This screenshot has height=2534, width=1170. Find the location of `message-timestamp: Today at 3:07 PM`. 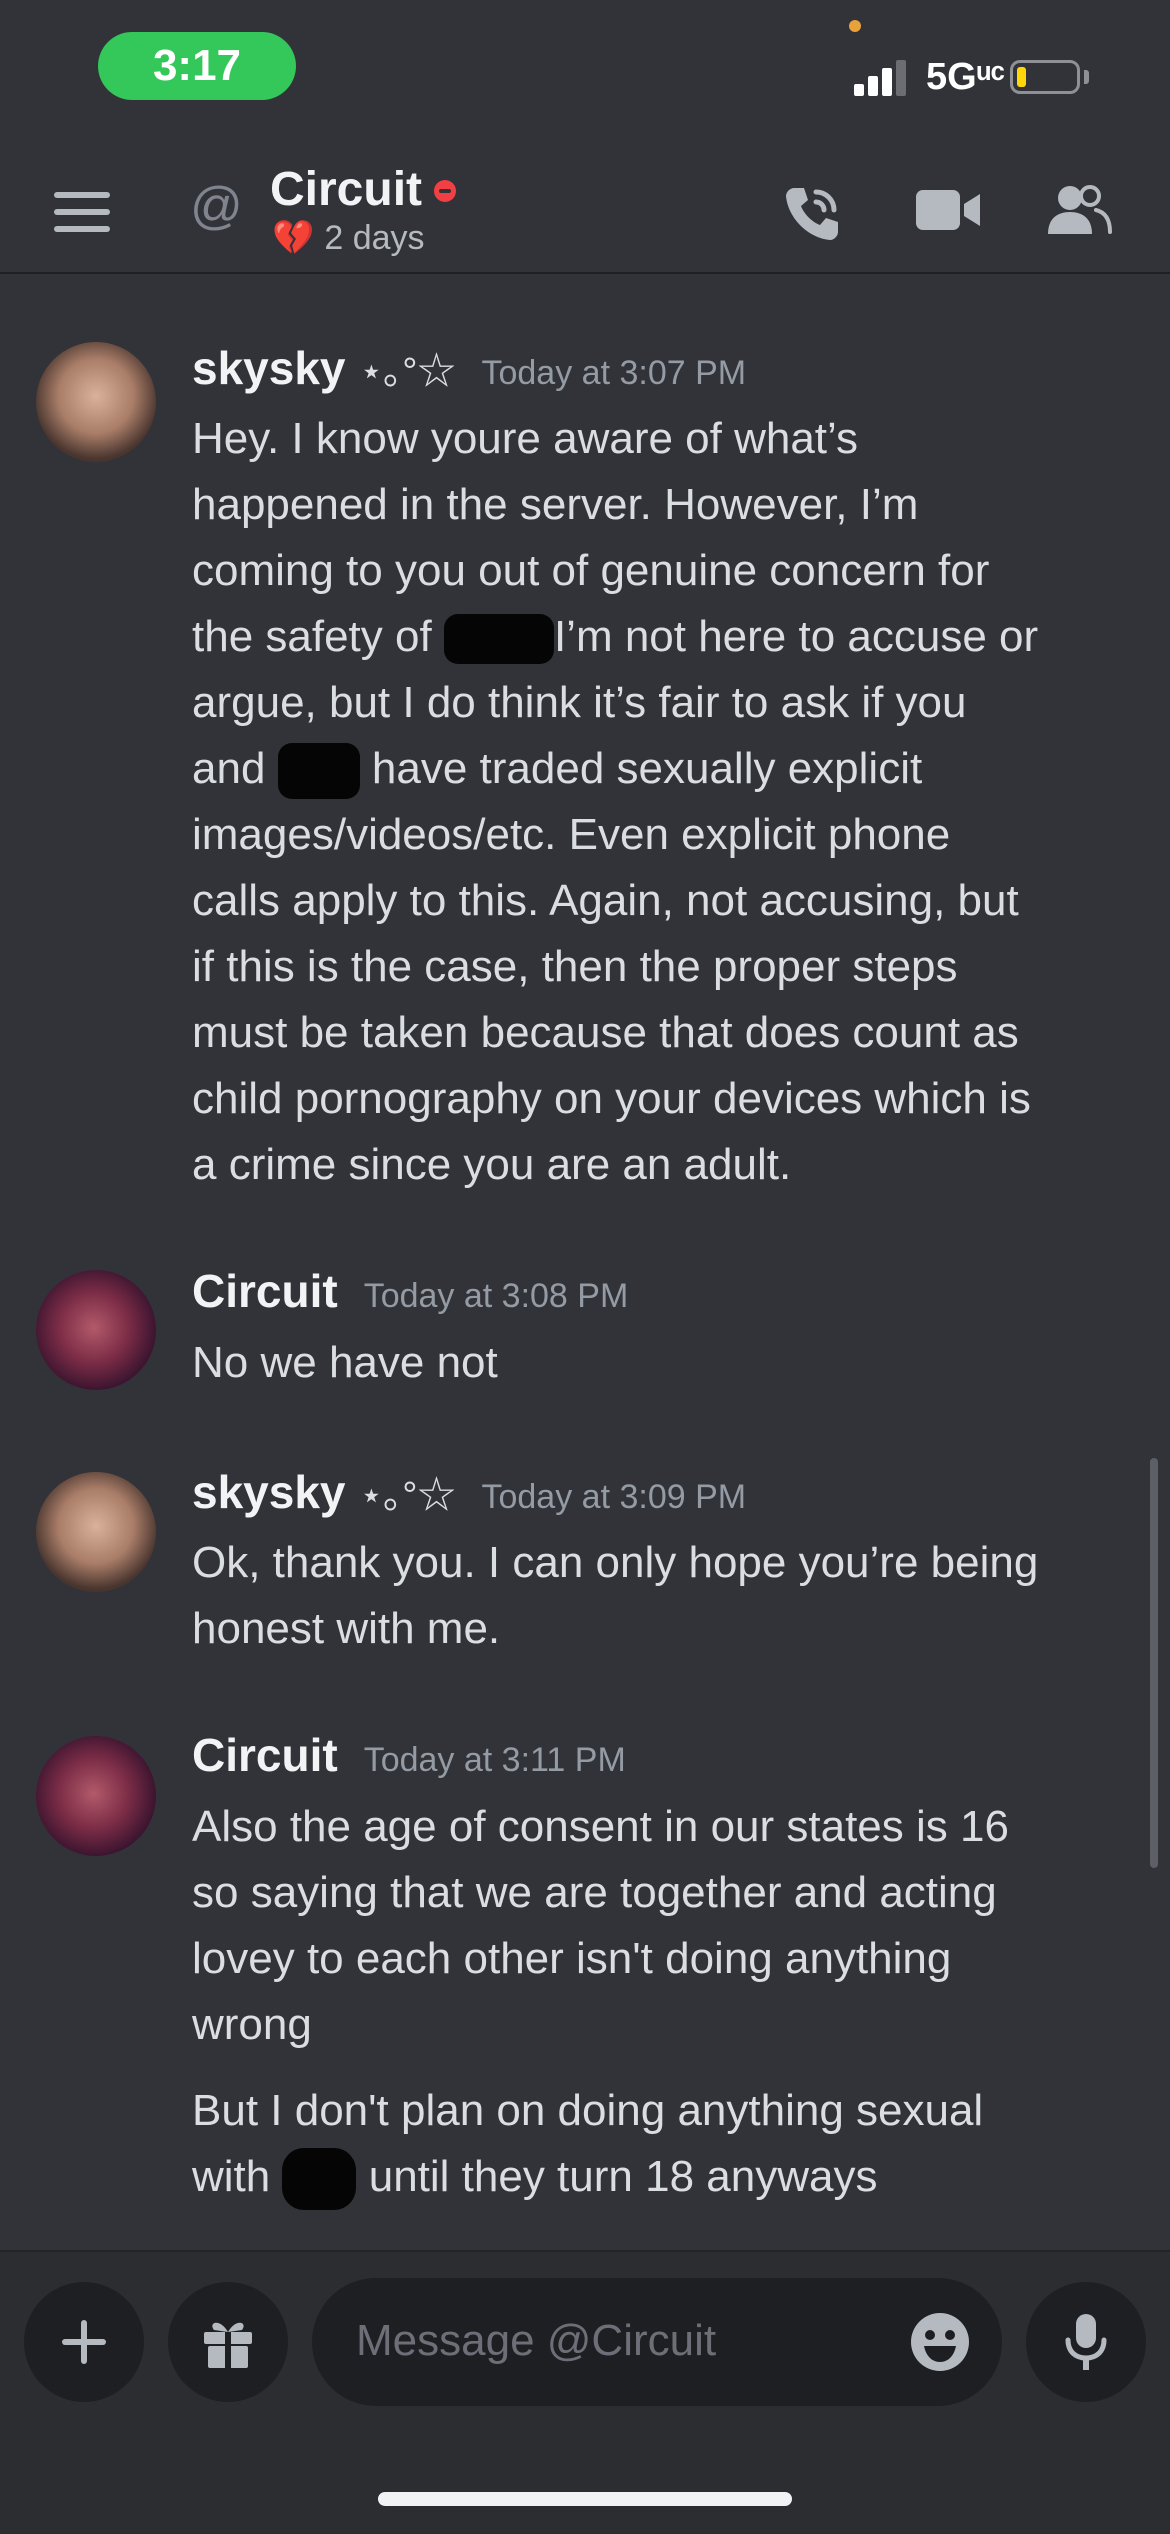

message-timestamp: Today at 3:07 PM is located at coordinates (614, 373).